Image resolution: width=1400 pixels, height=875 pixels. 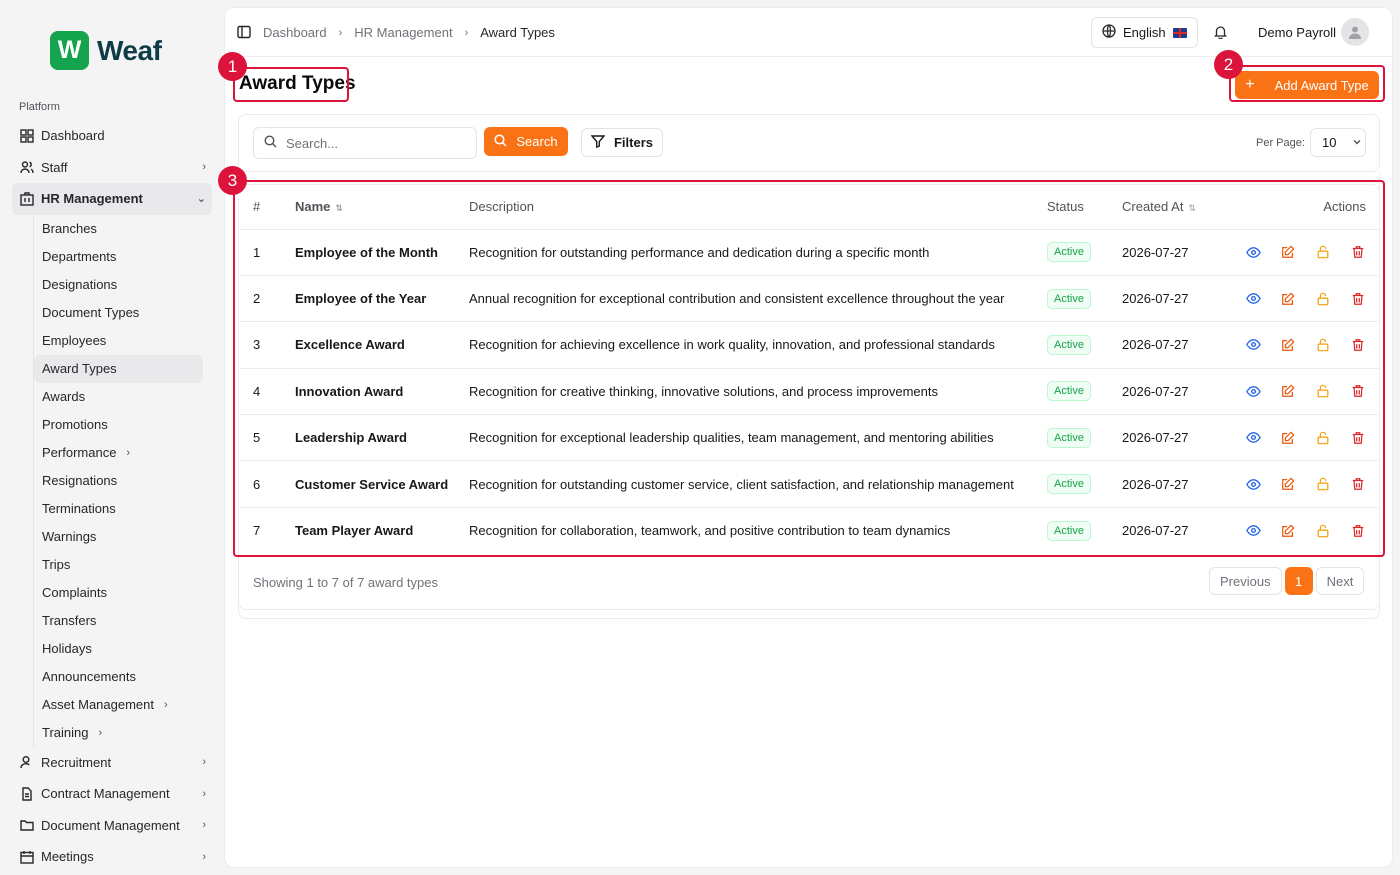 What do you see at coordinates (118, 481) in the screenshot?
I see `sidebar-item-resignations: Resignations` at bounding box center [118, 481].